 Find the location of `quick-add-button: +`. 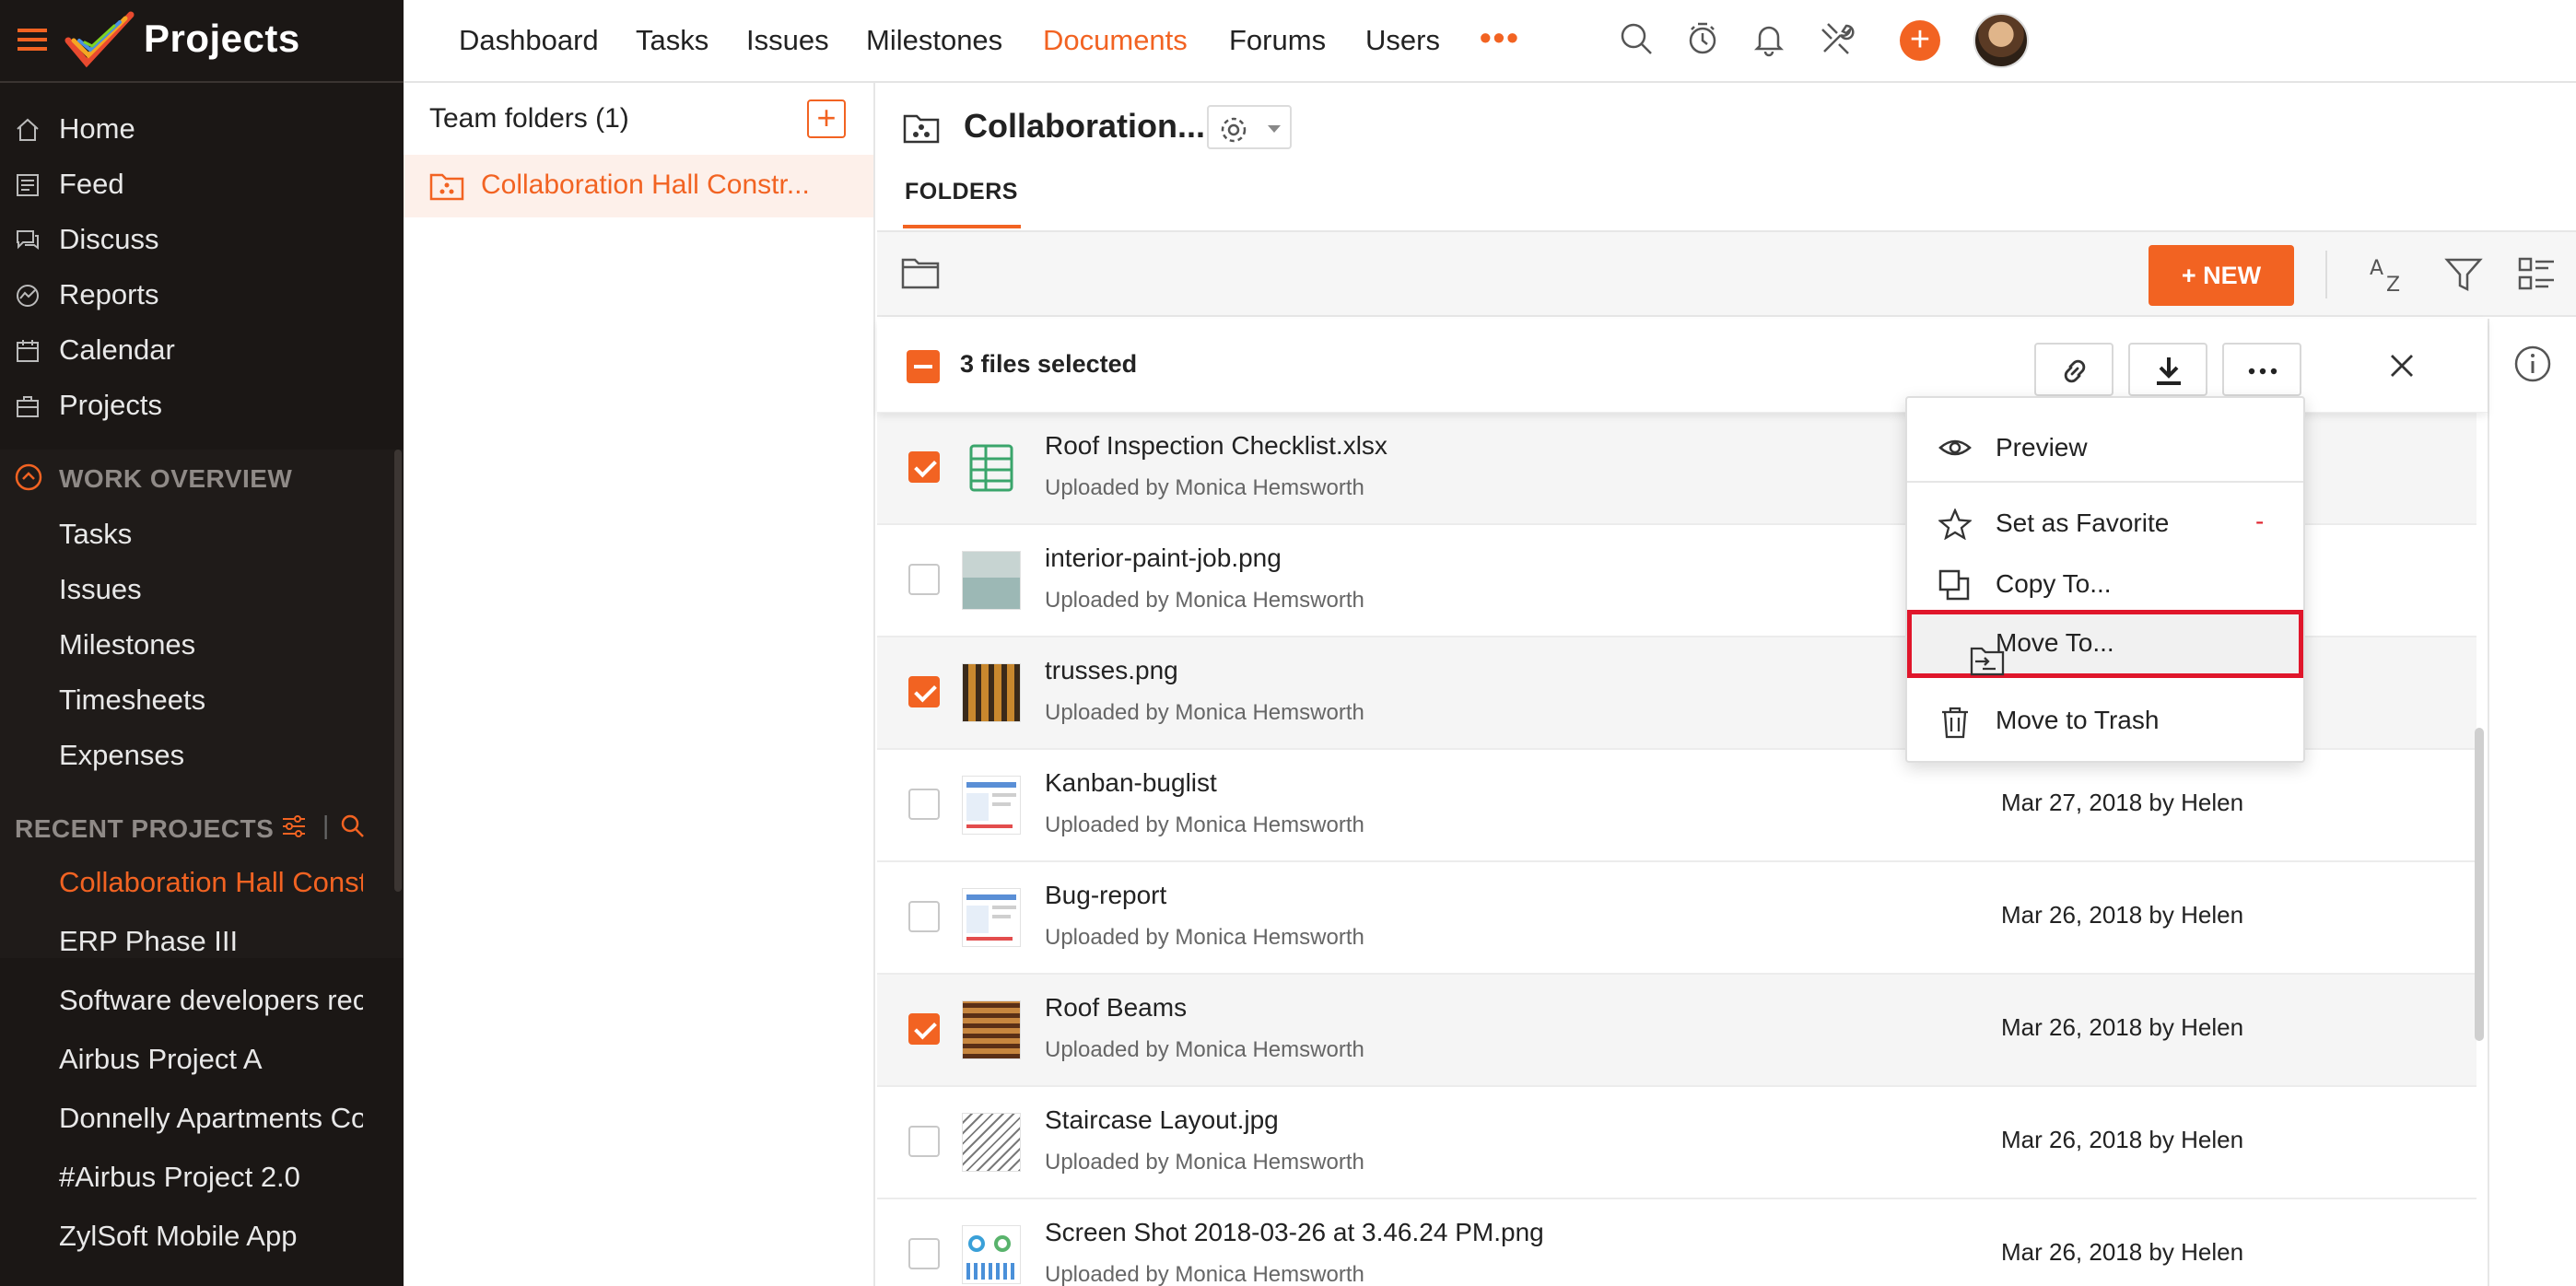

quick-add-button: + is located at coordinates (1920, 41).